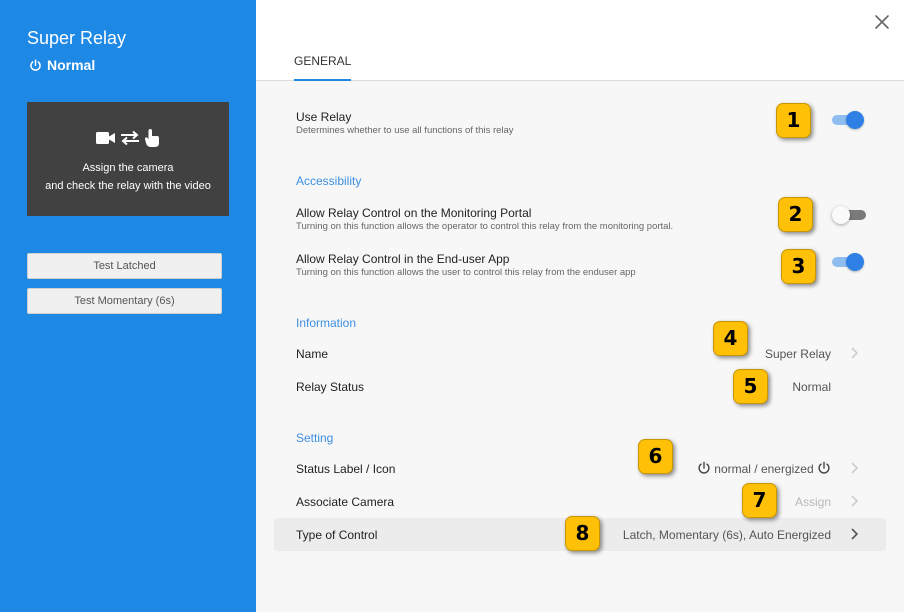  I want to click on associate-camera-label: Associate Camera, so click(345, 502).